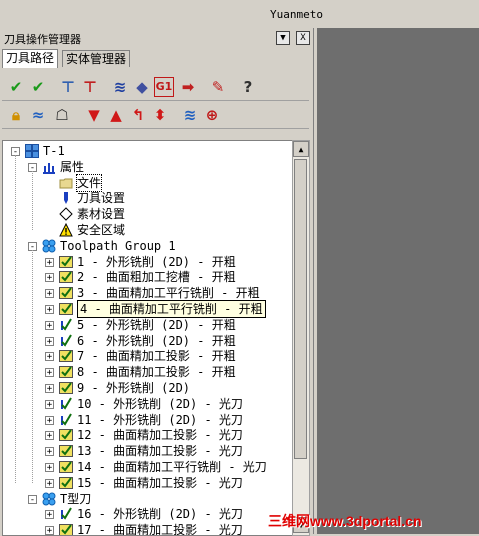 The width and height of the screenshot is (479, 536). What do you see at coordinates (300, 309) in the screenshot?
I see `scroll-thumb` at bounding box center [300, 309].